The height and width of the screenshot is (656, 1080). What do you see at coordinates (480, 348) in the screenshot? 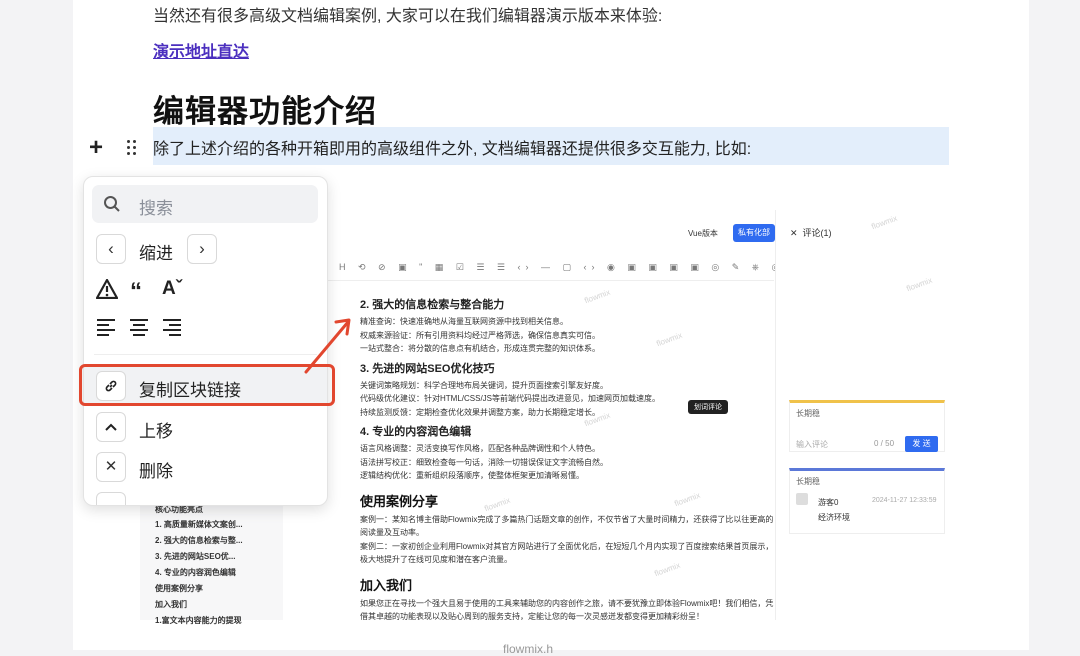
I see `demo-list-item: 一站式整合：将分散的信息点有机结合，形成连贯完整的知识体系。` at bounding box center [480, 348].